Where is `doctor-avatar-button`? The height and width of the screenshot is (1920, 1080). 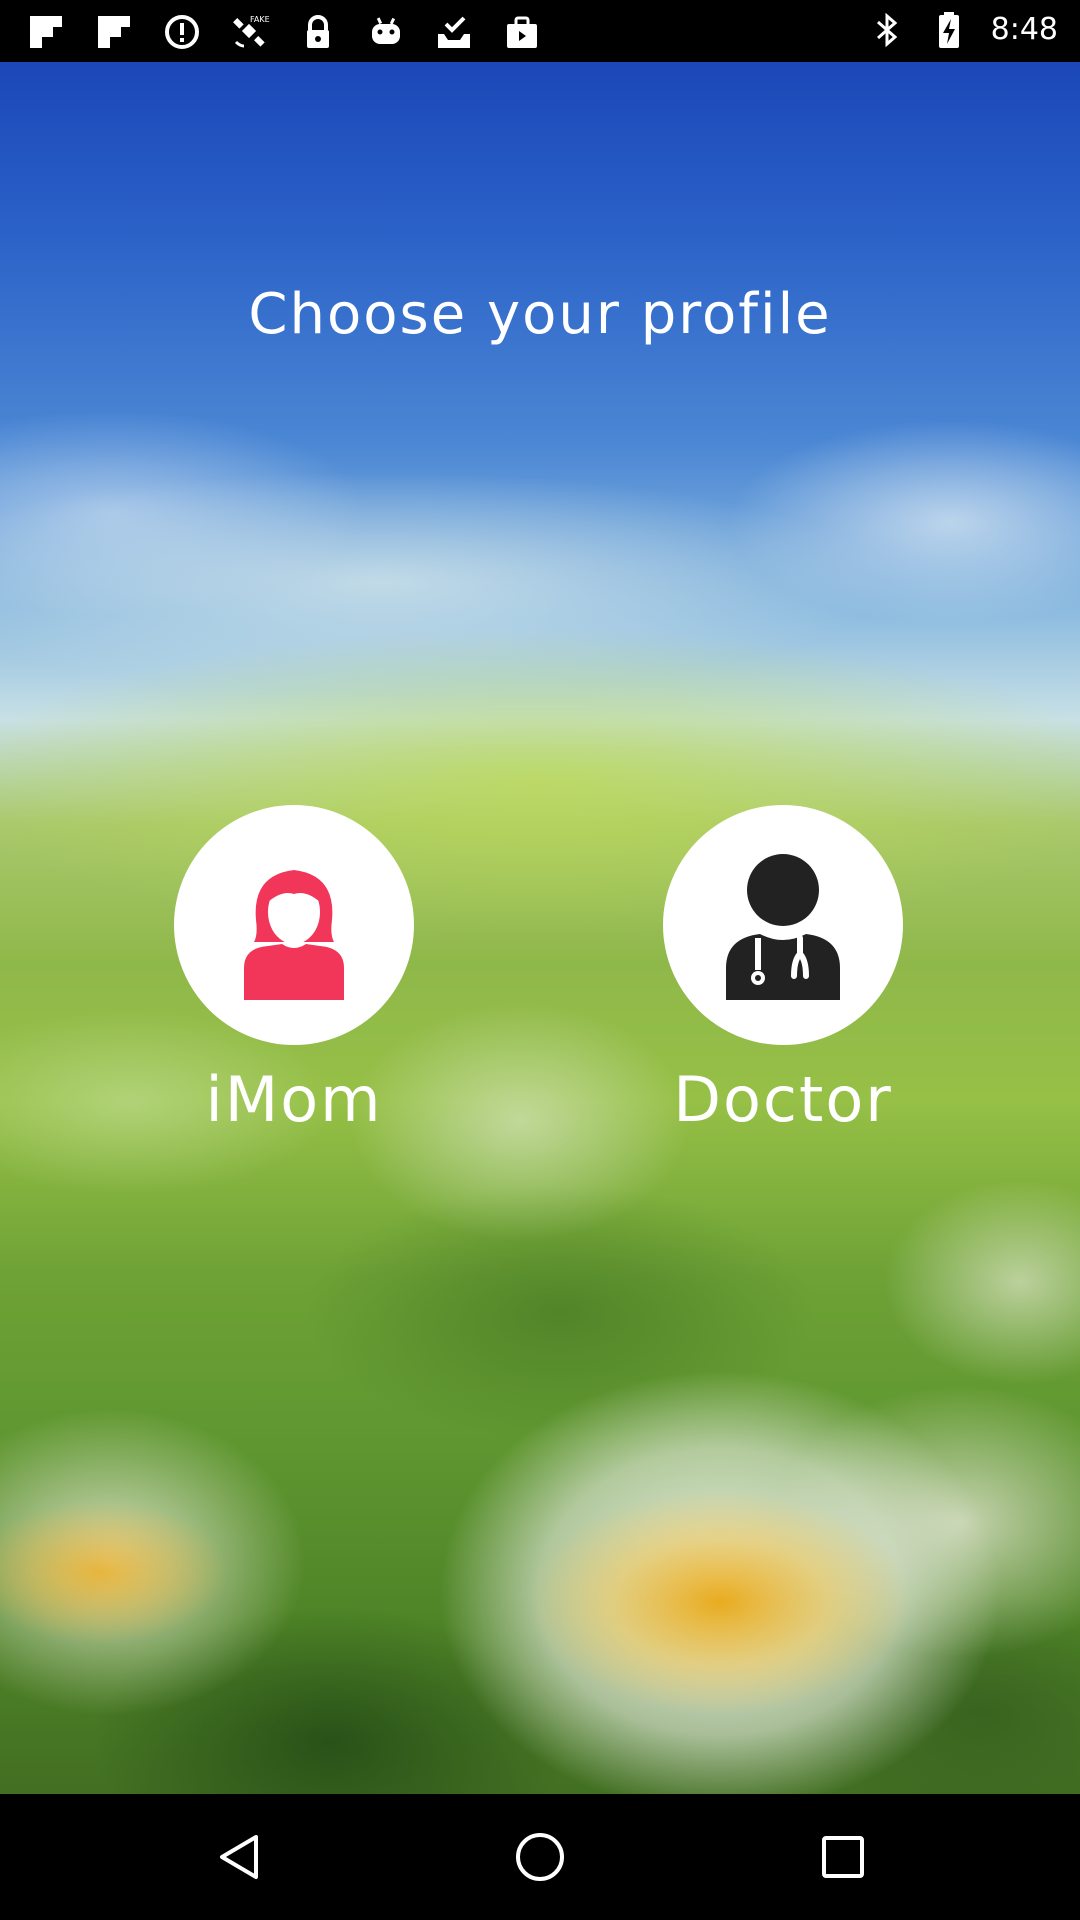
doctor-avatar-button is located at coordinates (783, 925).